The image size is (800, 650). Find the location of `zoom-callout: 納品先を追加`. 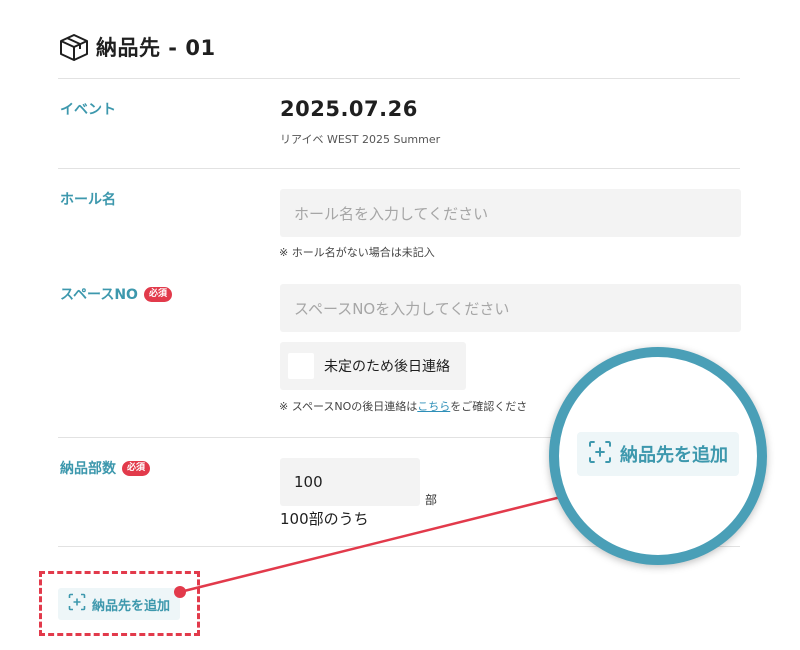

zoom-callout: 納品先を追加 is located at coordinates (658, 456).